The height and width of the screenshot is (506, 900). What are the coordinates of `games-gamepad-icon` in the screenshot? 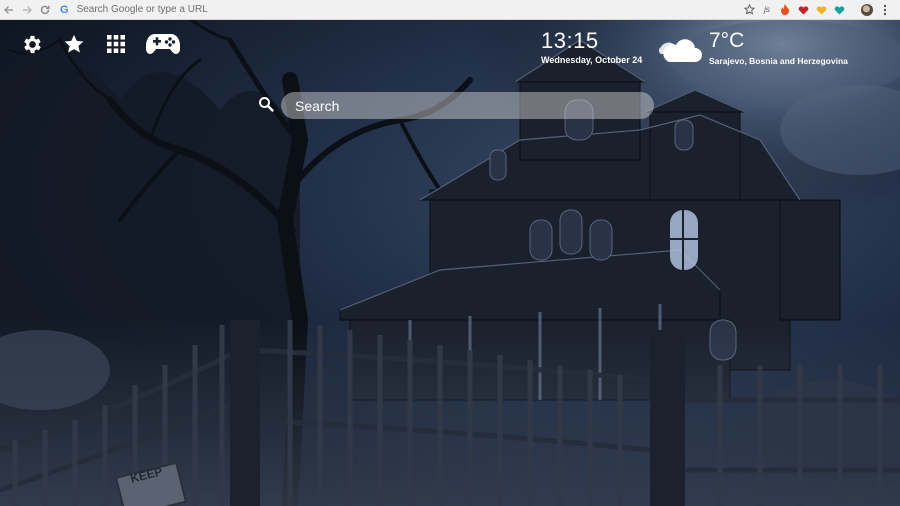 It's located at (163, 44).